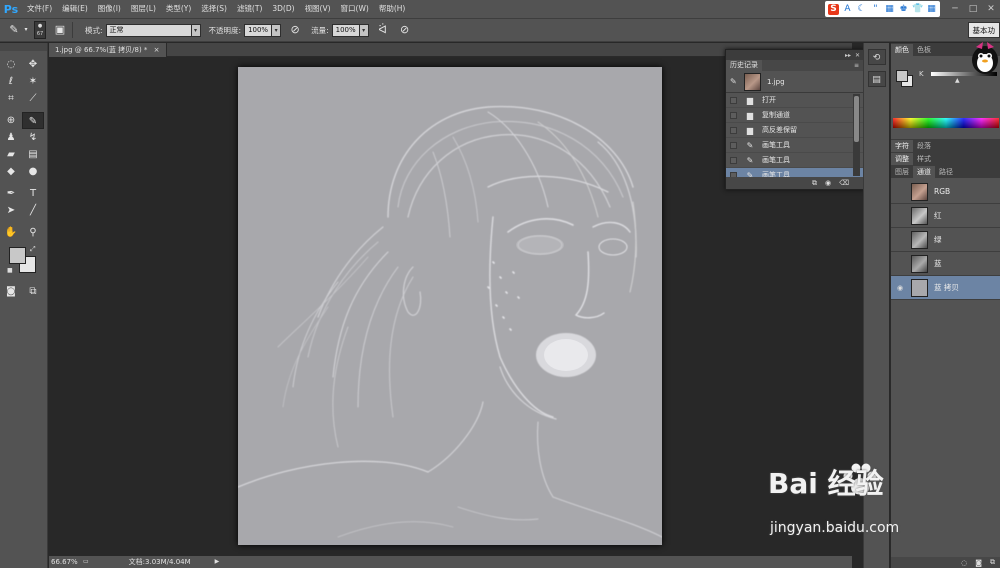  I want to click on dodge-tool-icon: ●, so click(33, 171).